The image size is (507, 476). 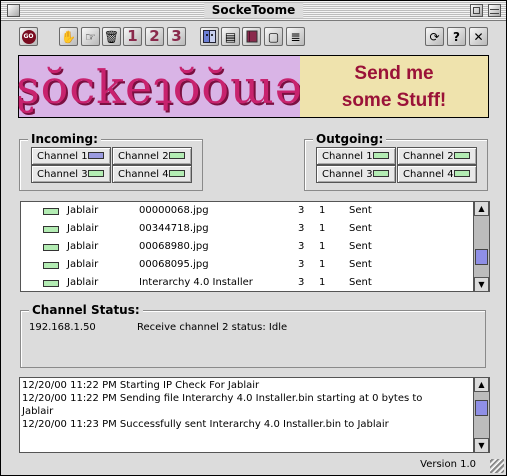 What do you see at coordinates (28, 36) in the screenshot?
I see `go-button: GO` at bounding box center [28, 36].